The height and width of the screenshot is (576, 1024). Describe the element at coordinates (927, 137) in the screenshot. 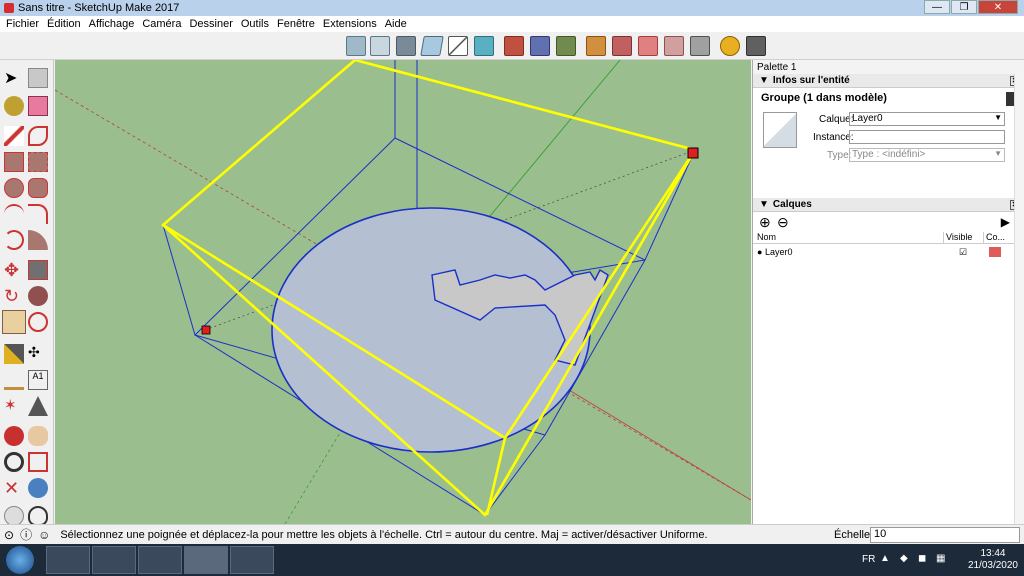

I see `instance-input` at that location.